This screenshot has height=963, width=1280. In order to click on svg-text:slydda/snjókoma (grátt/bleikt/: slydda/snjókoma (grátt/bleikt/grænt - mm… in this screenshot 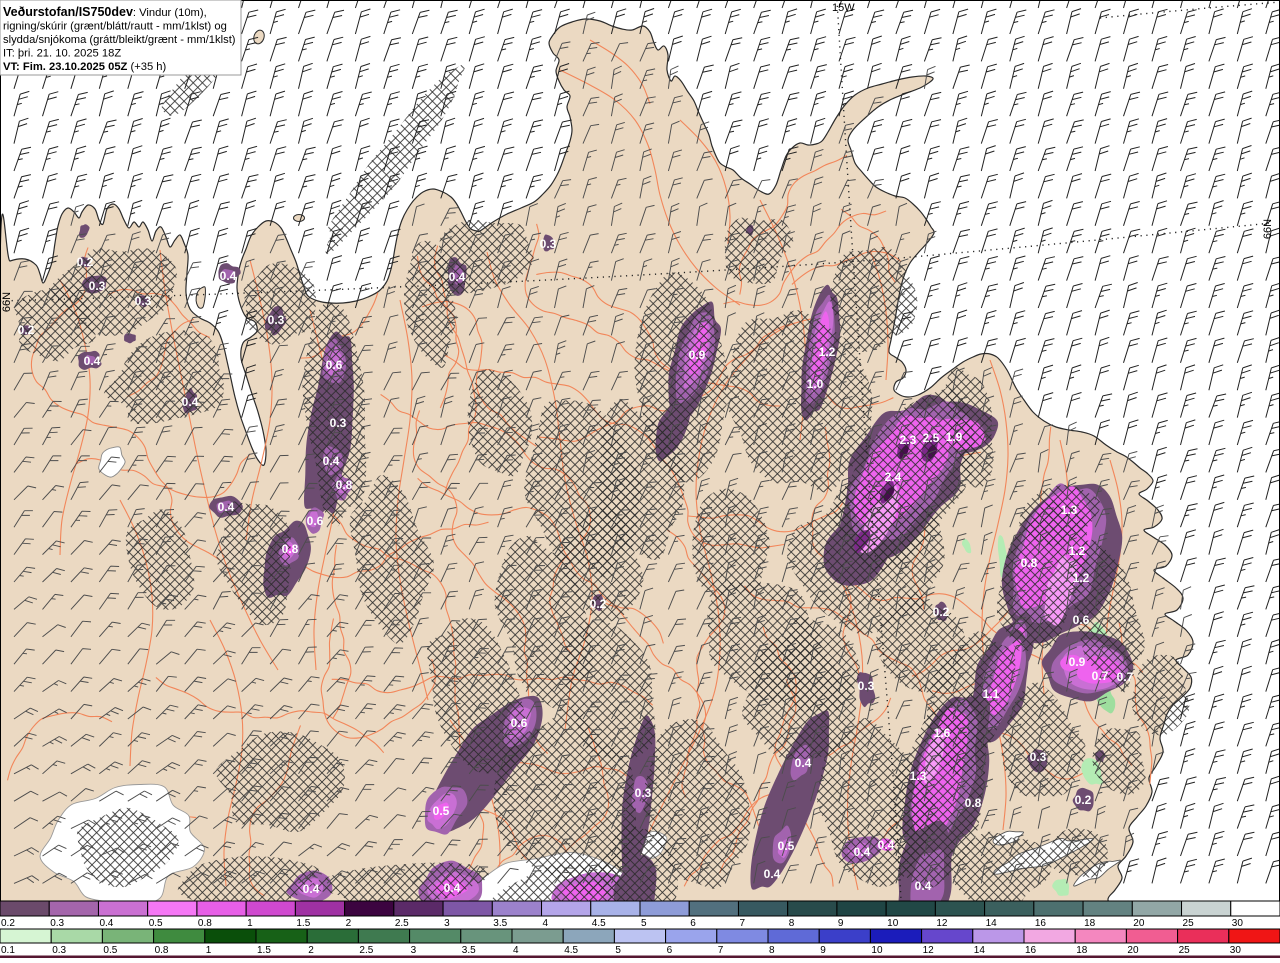, I will do `click(119, 40)`.